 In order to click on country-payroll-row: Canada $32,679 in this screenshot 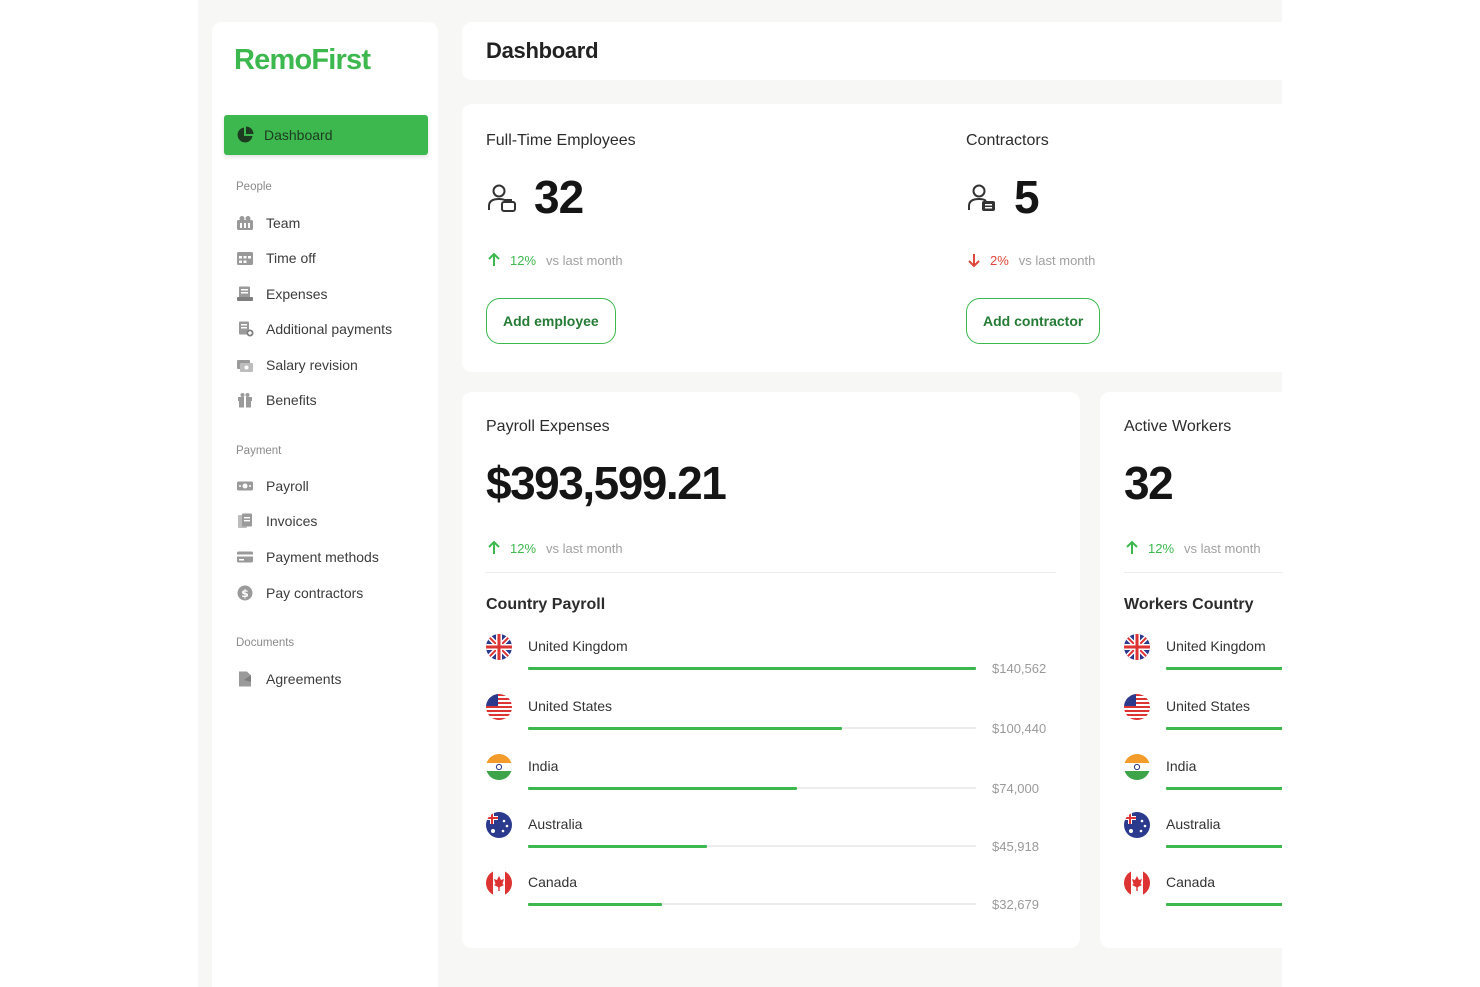, I will do `click(771, 895)`.